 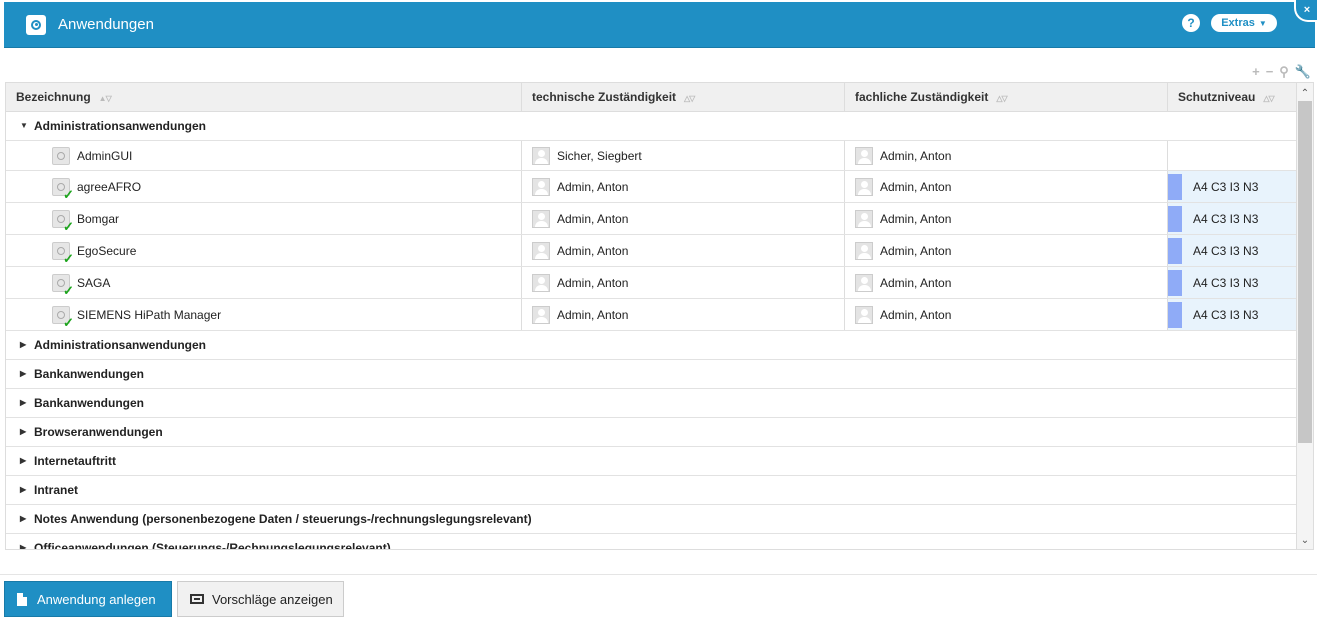 I want to click on column-header-fachliche-zustaendigkeit: fachliche Zuständigkeit △▽, so click(x=1006, y=97).